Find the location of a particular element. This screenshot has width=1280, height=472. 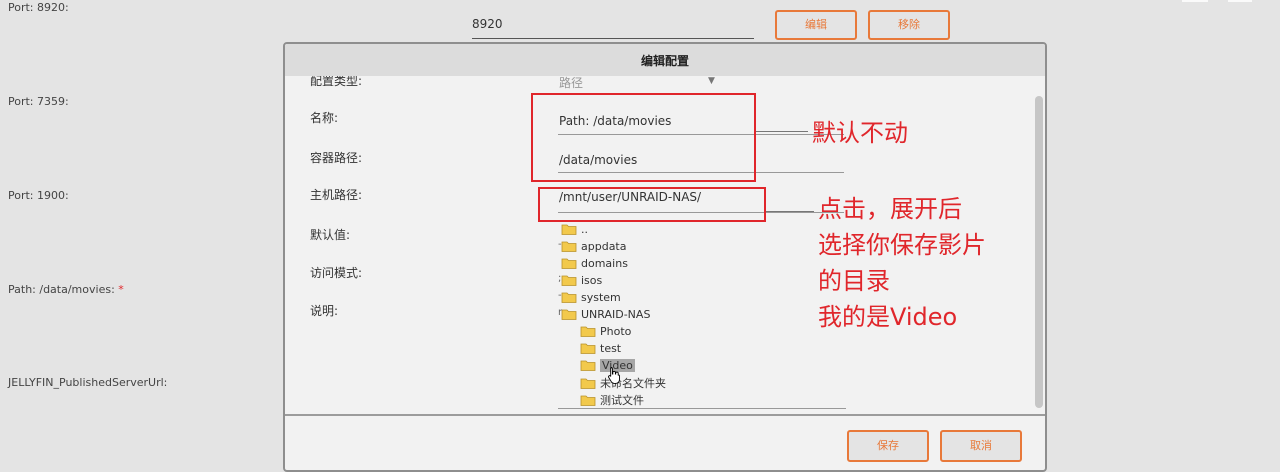

hand-cursor-icon is located at coordinates (614, 375).